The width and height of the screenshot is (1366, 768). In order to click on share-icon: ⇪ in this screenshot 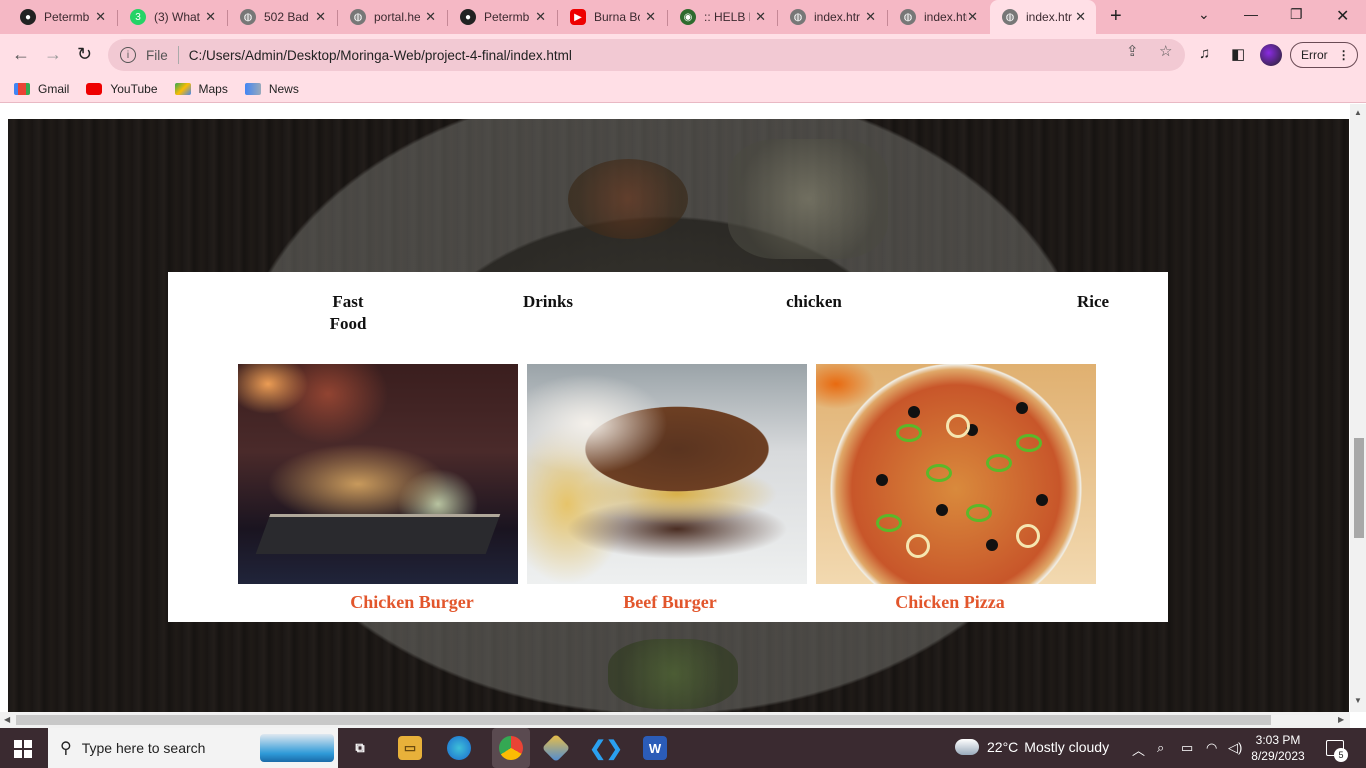, I will do `click(1132, 51)`.